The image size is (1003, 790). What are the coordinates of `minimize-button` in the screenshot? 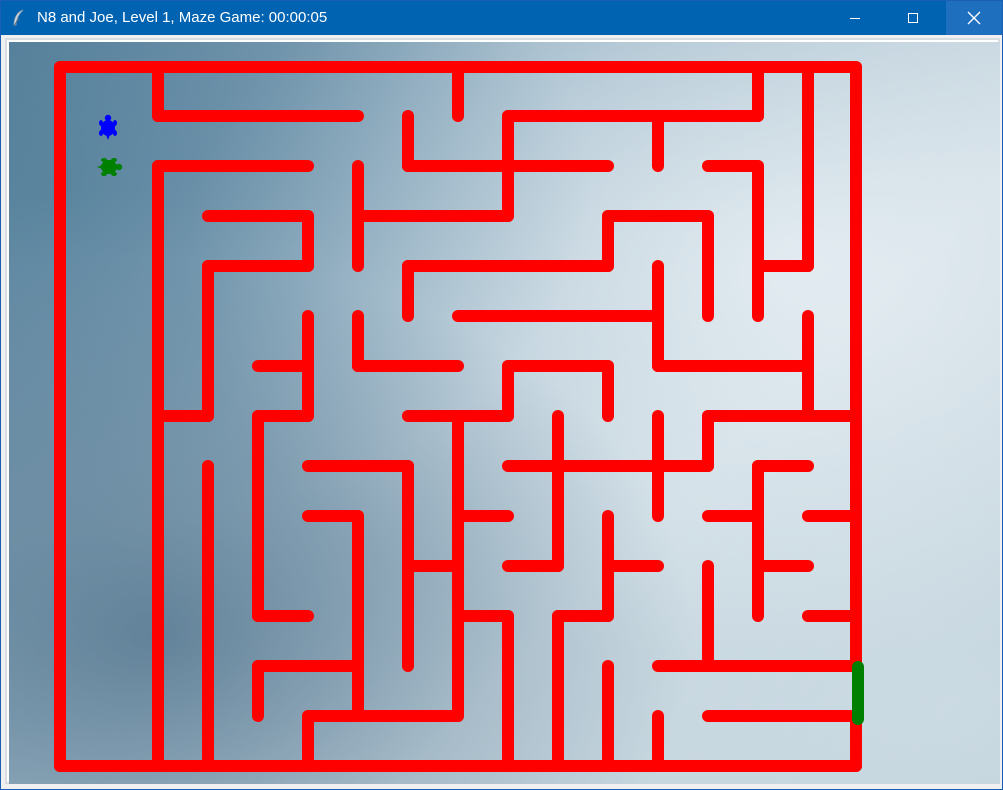 It's located at (855, 18).